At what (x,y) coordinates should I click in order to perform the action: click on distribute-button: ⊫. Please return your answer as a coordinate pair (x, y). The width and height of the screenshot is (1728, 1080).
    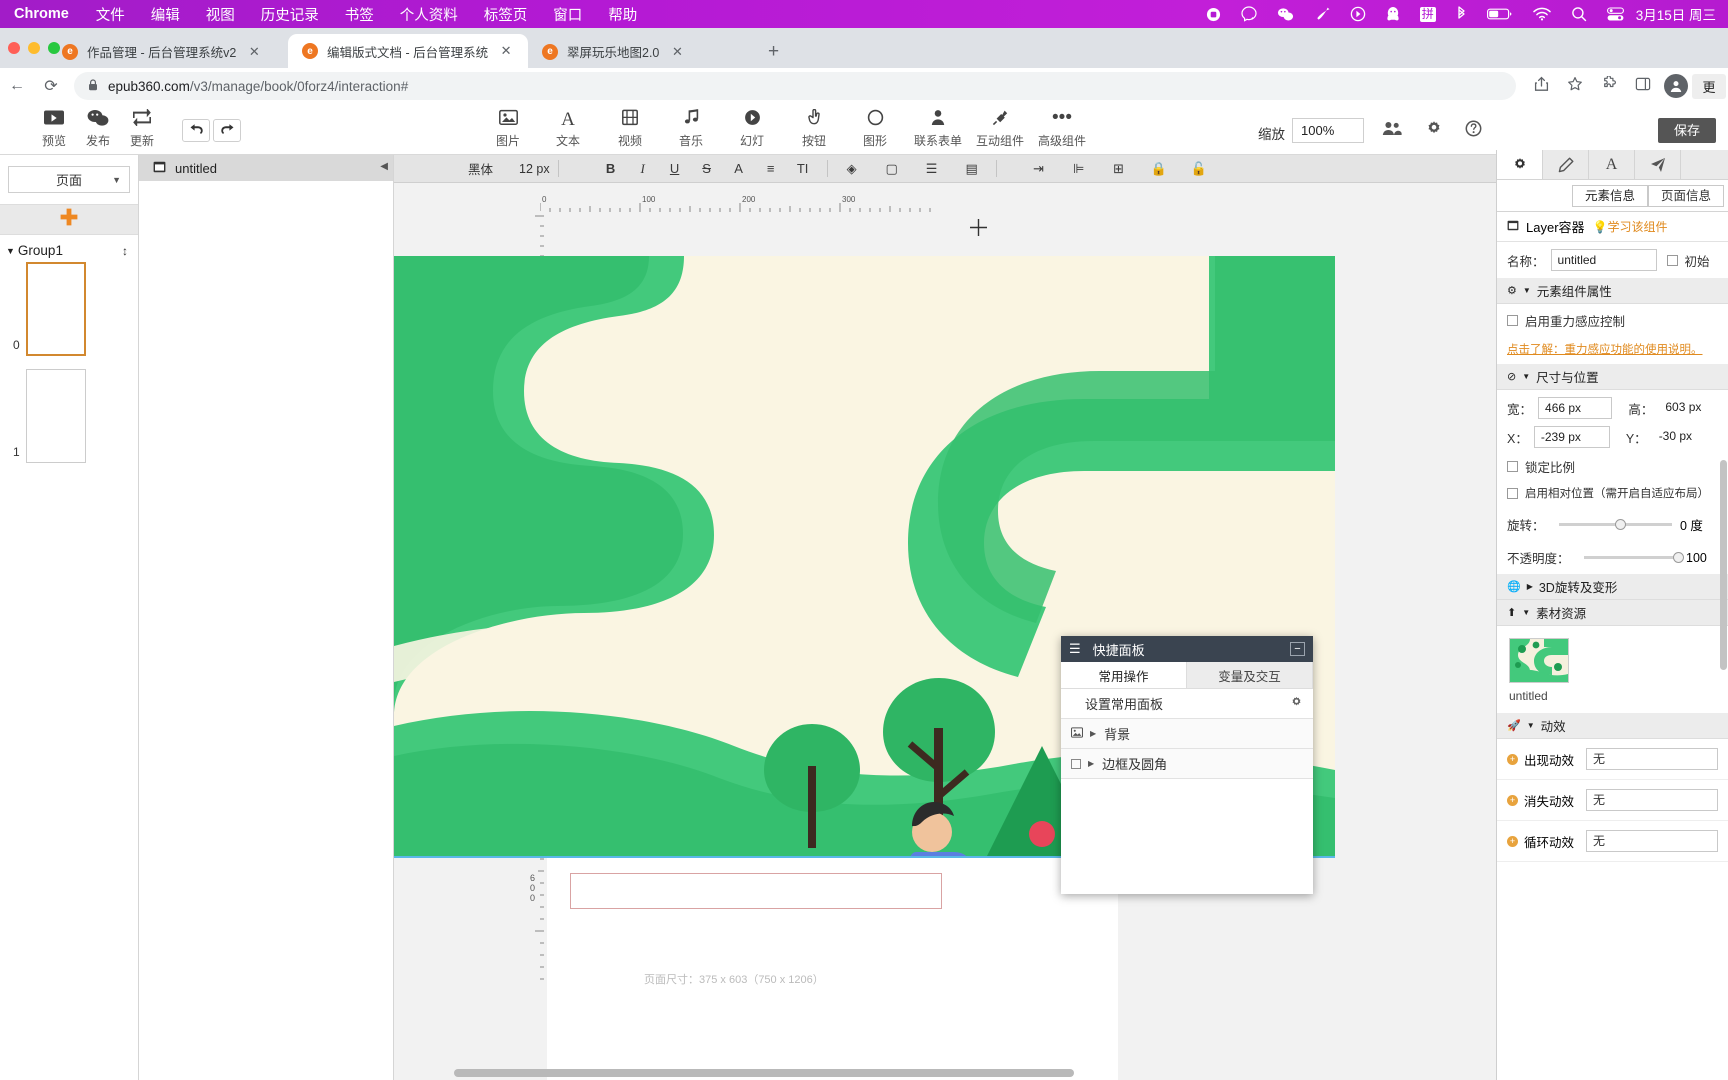
    Looking at the image, I should click on (1079, 169).